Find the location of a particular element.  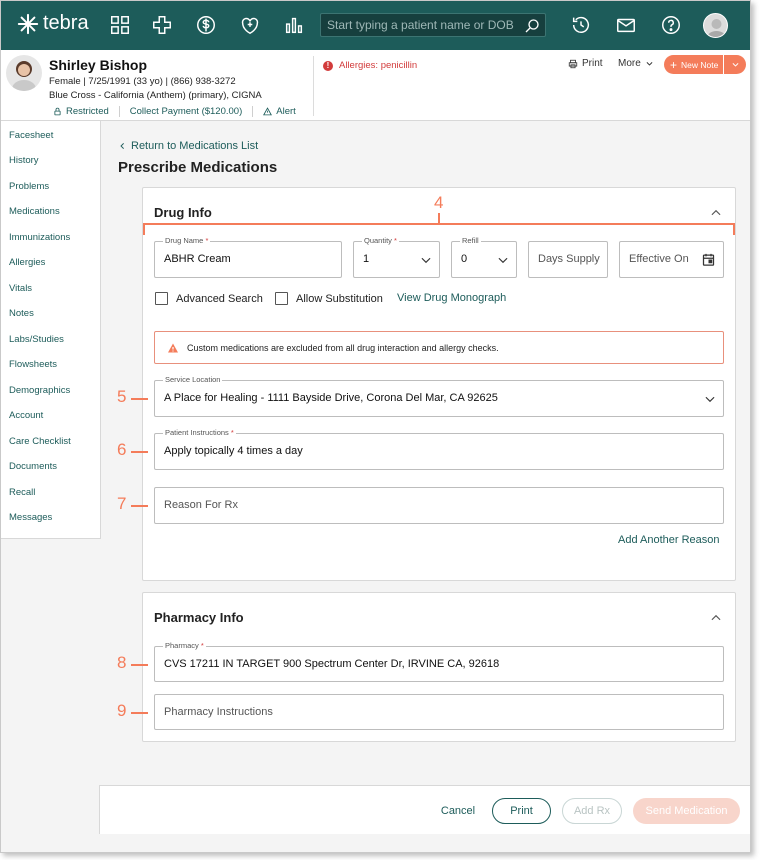

effective-on-input: Effective On is located at coordinates (671, 259).